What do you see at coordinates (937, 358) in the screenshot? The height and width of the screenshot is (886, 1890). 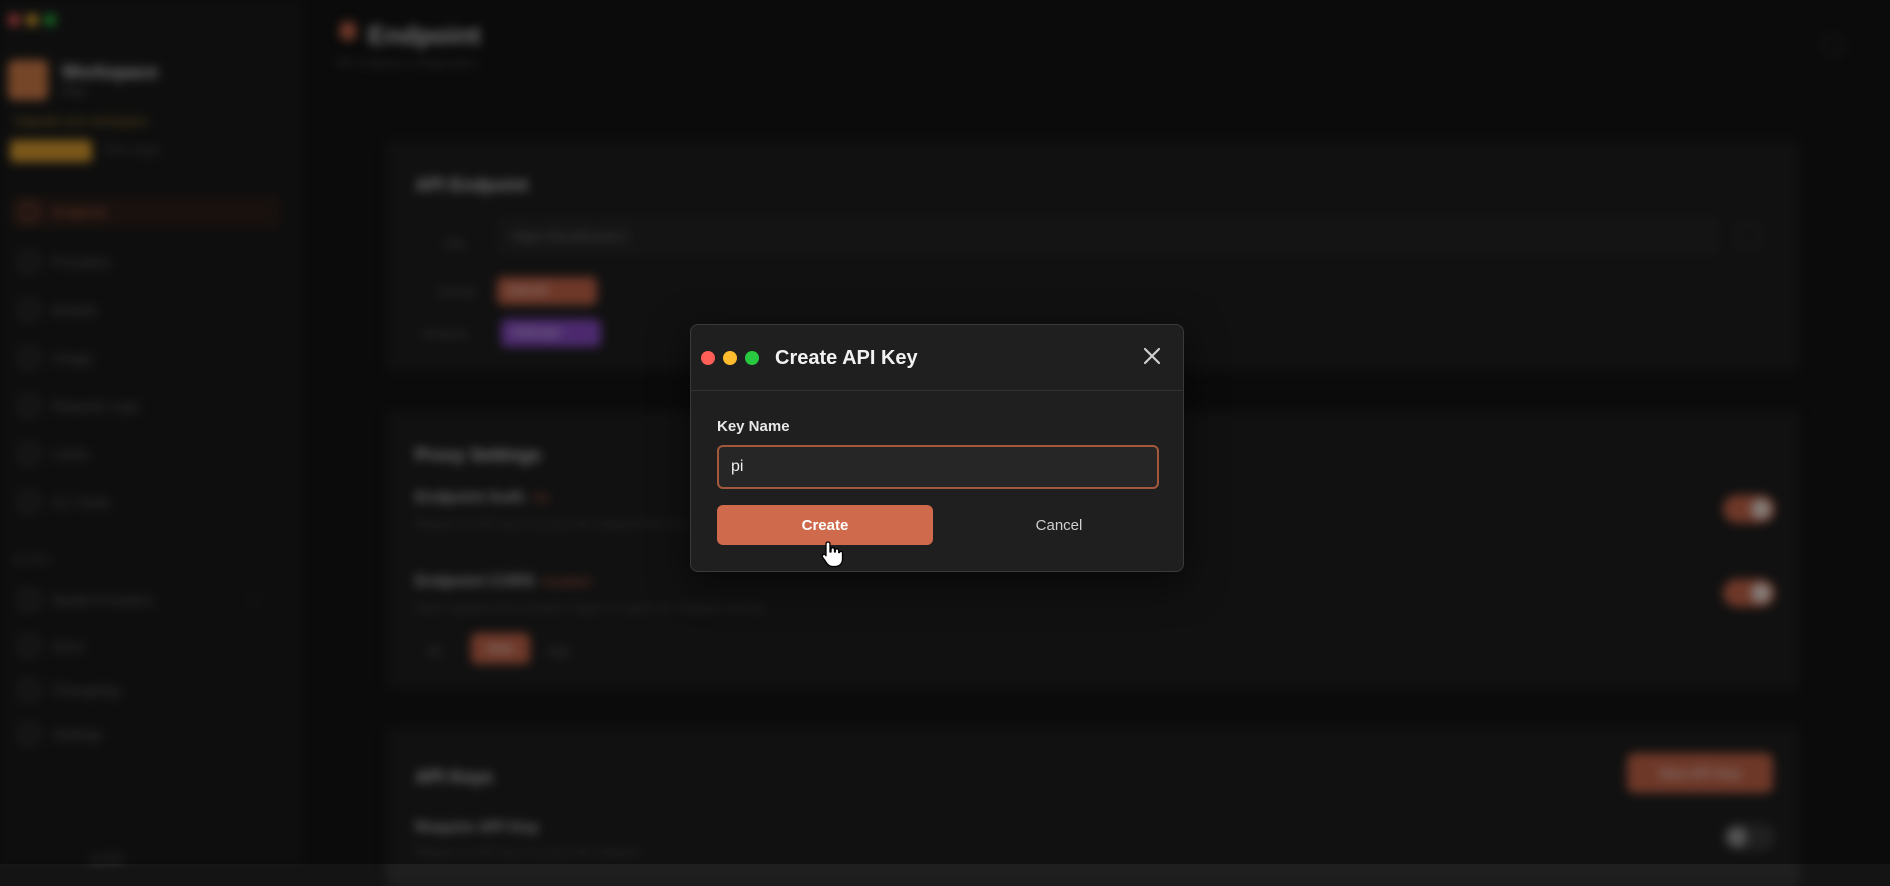 I see `dialog-header: Create API Key` at bounding box center [937, 358].